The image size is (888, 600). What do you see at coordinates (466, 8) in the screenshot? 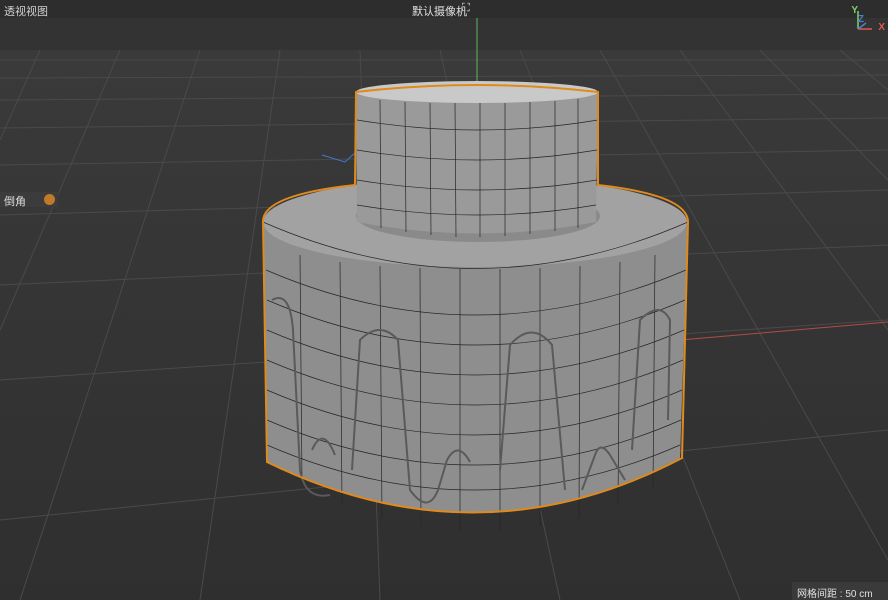
I see `camera-link-icon: ⛶` at bounding box center [466, 8].